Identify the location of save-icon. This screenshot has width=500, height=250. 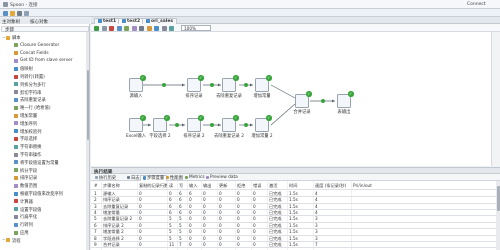
(19, 13).